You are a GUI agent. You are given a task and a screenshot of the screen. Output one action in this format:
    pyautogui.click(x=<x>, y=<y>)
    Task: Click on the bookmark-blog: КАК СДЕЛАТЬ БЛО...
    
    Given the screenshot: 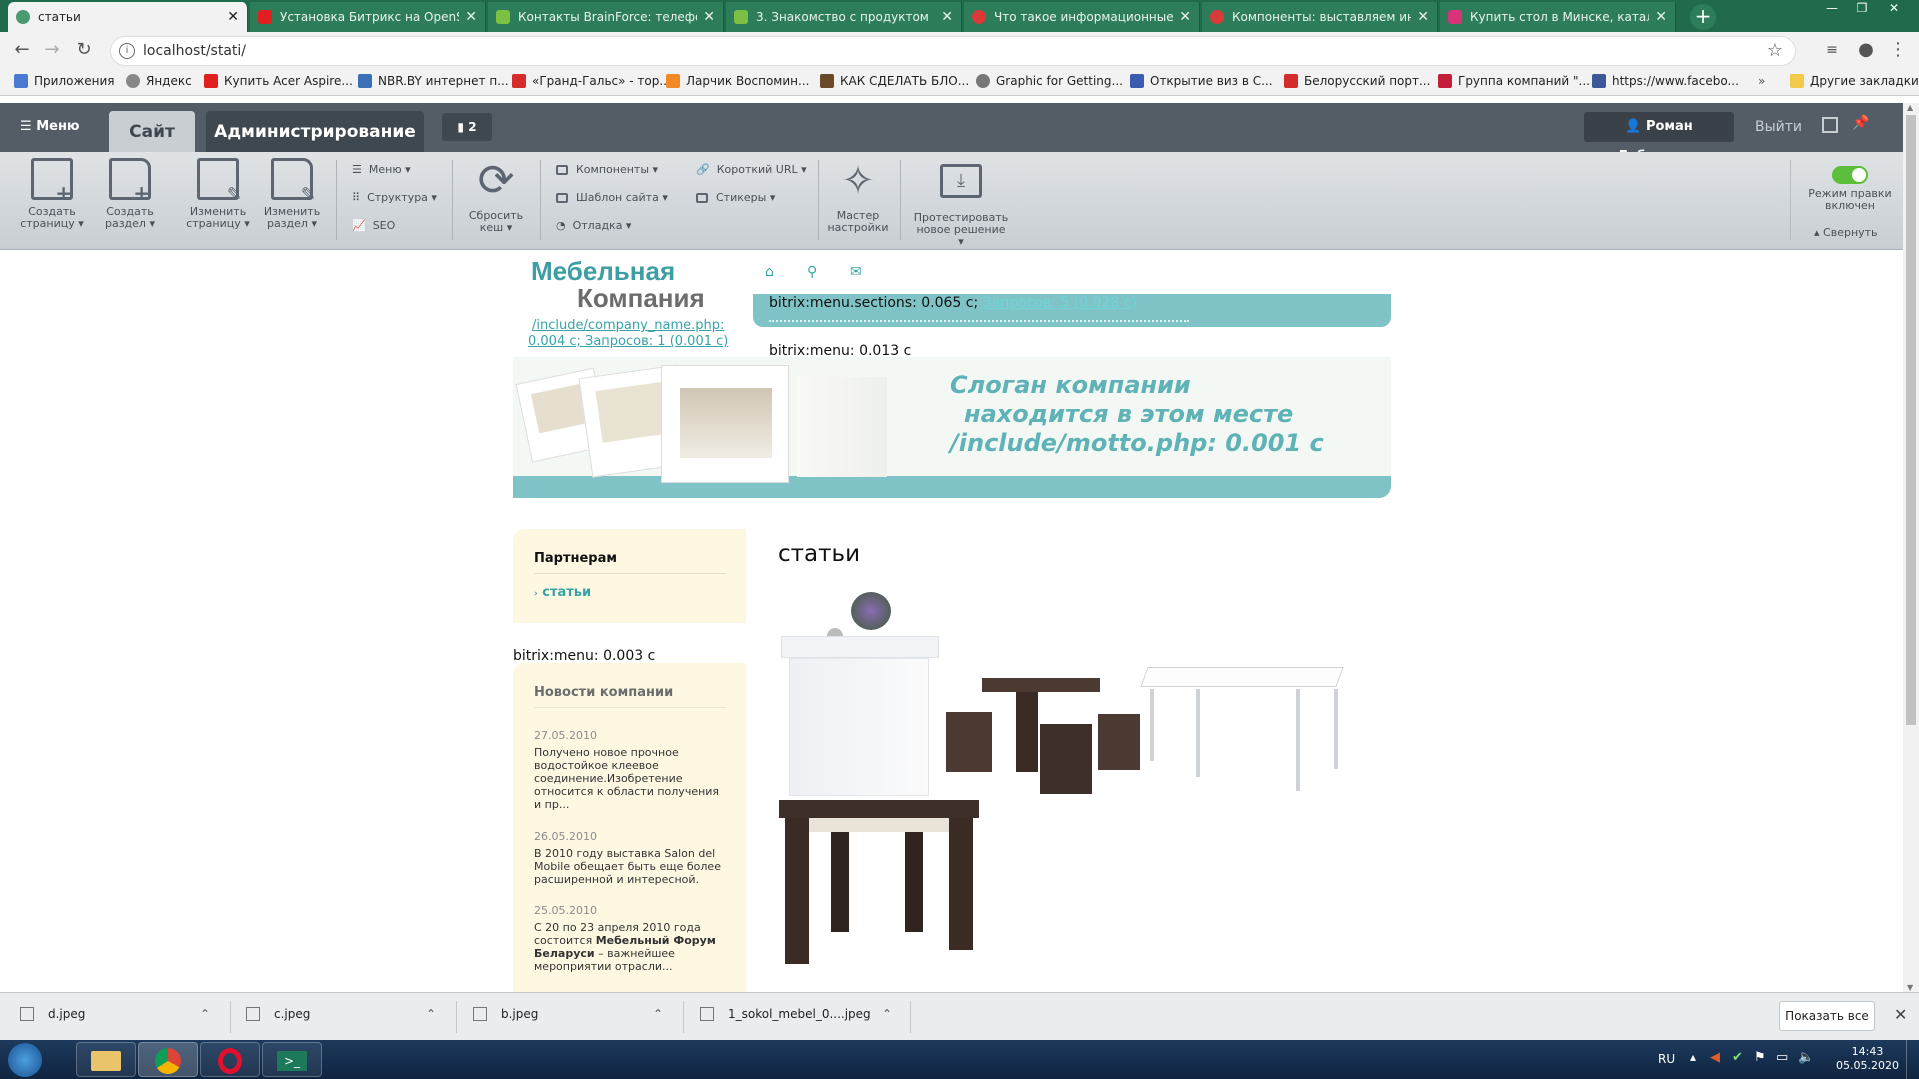 What is the action you would take?
    pyautogui.click(x=894, y=81)
    